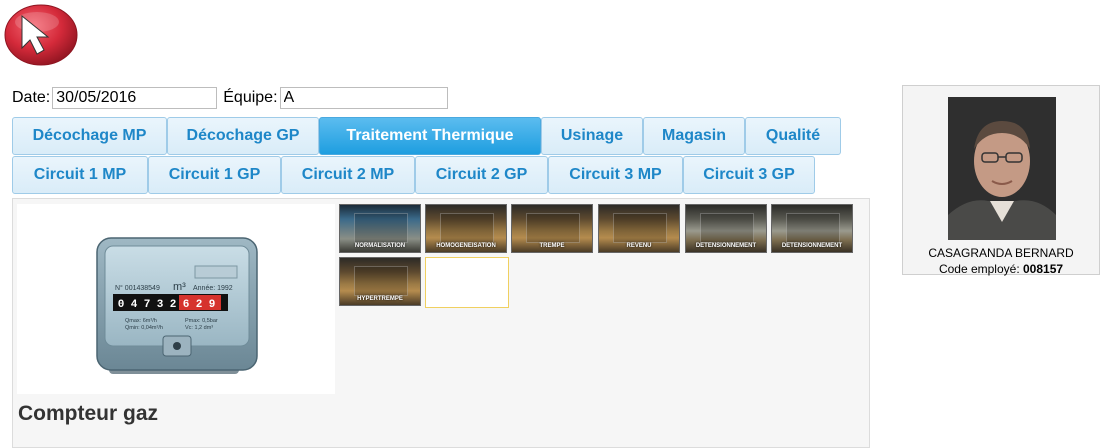 The width and height of the screenshot is (1100, 448). I want to click on back-arrow-icon, so click(41, 35).